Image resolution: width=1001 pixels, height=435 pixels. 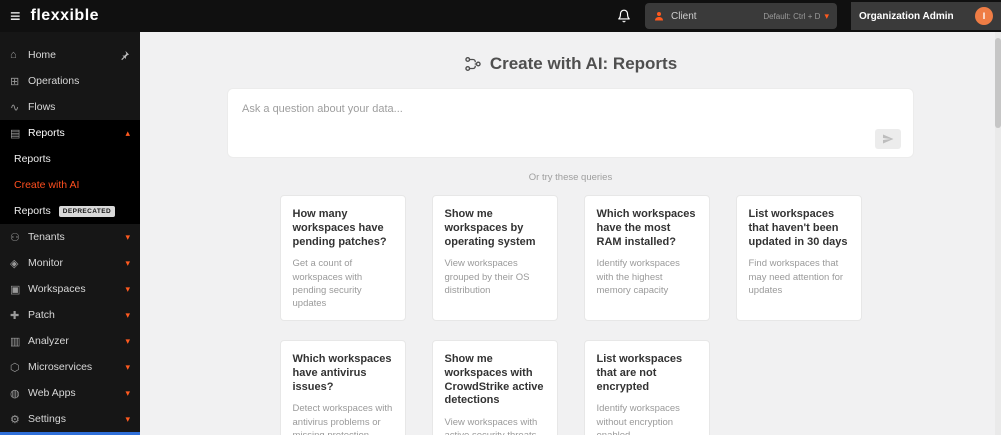 What do you see at coordinates (624, 16) in the screenshot?
I see `notifications-bell-icon` at bounding box center [624, 16].